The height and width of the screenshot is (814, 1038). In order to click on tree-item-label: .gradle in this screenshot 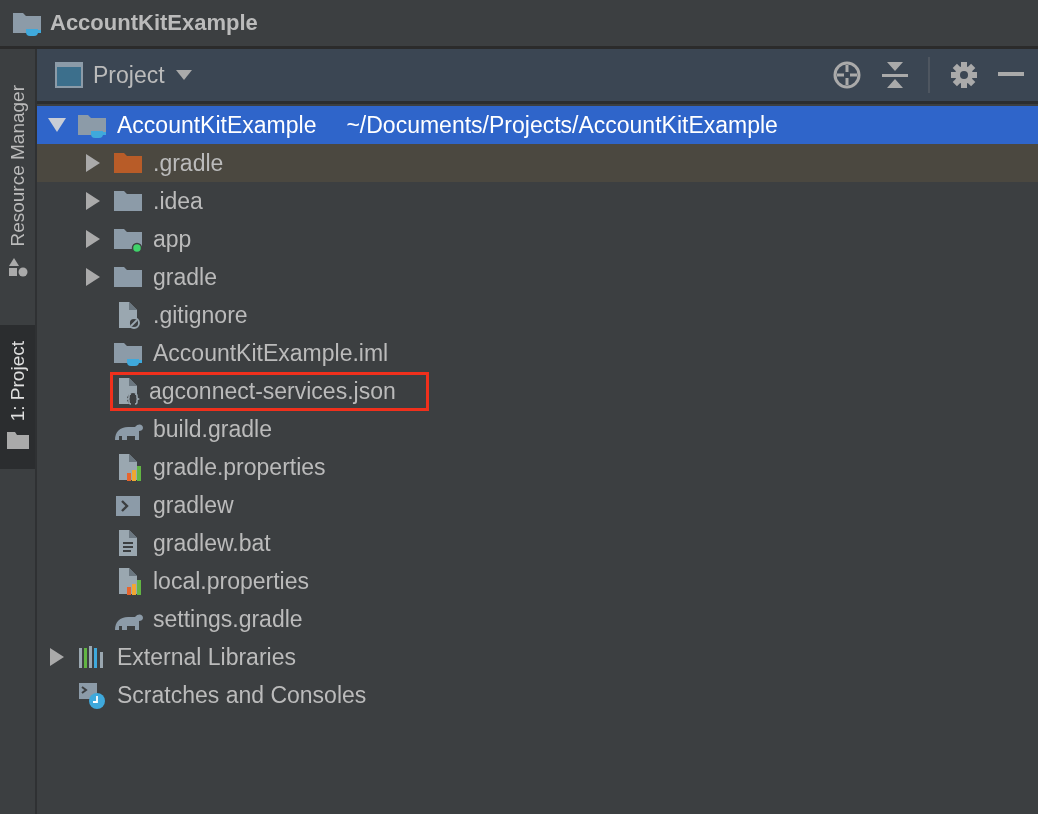, I will do `click(188, 163)`.